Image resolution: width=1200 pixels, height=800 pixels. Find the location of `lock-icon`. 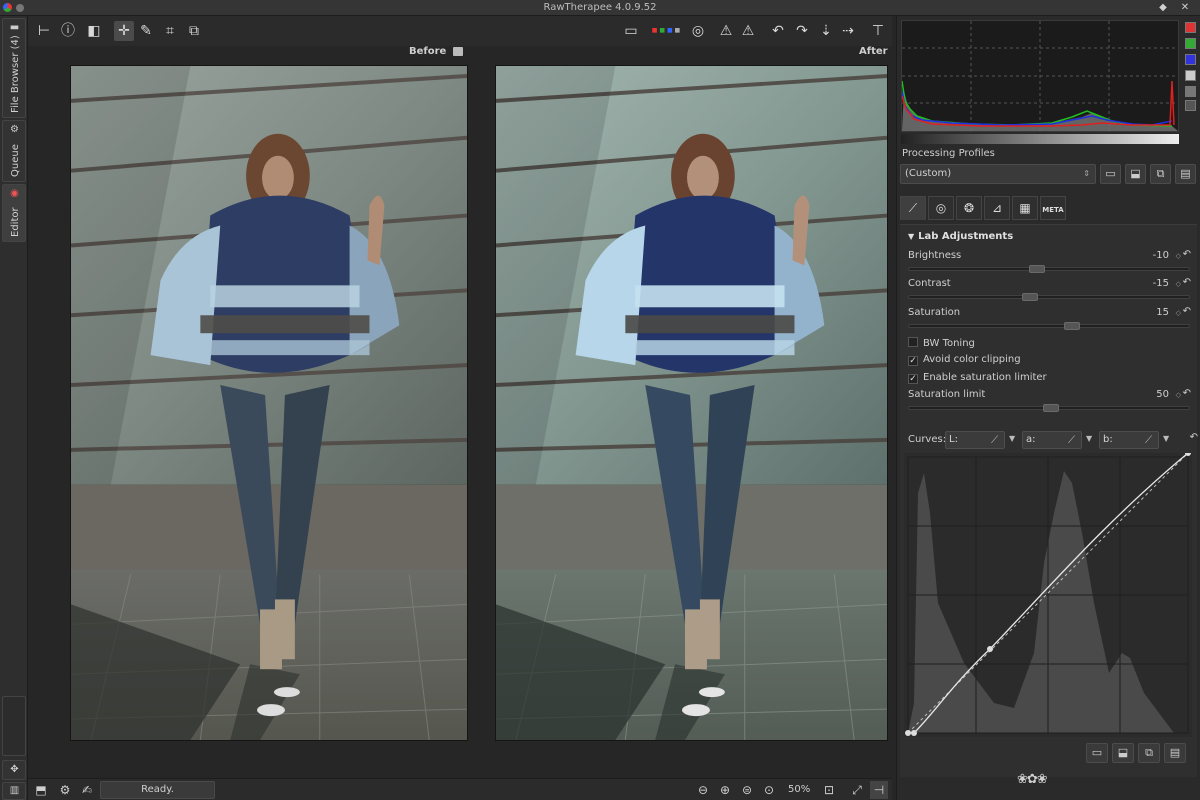

lock-icon is located at coordinates (458, 51).